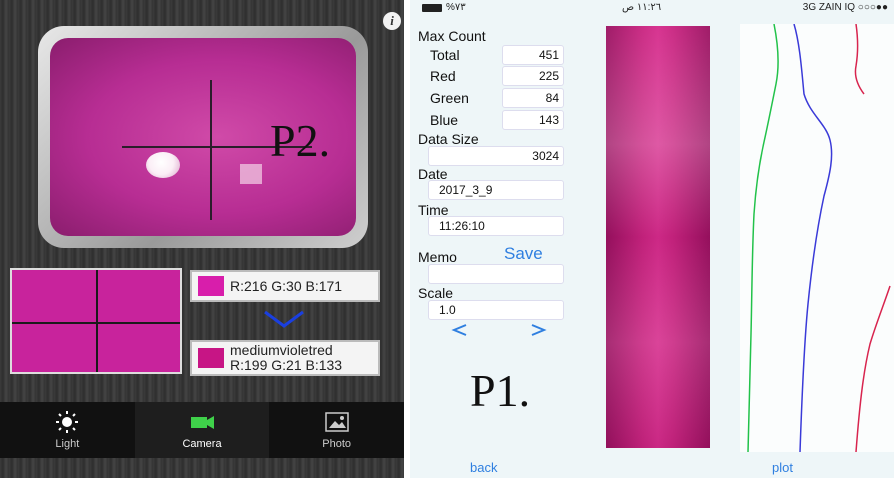 Image resolution: width=894 pixels, height=478 pixels. Describe the element at coordinates (392, 21) in the screenshot. I see `info-icon: i` at that location.